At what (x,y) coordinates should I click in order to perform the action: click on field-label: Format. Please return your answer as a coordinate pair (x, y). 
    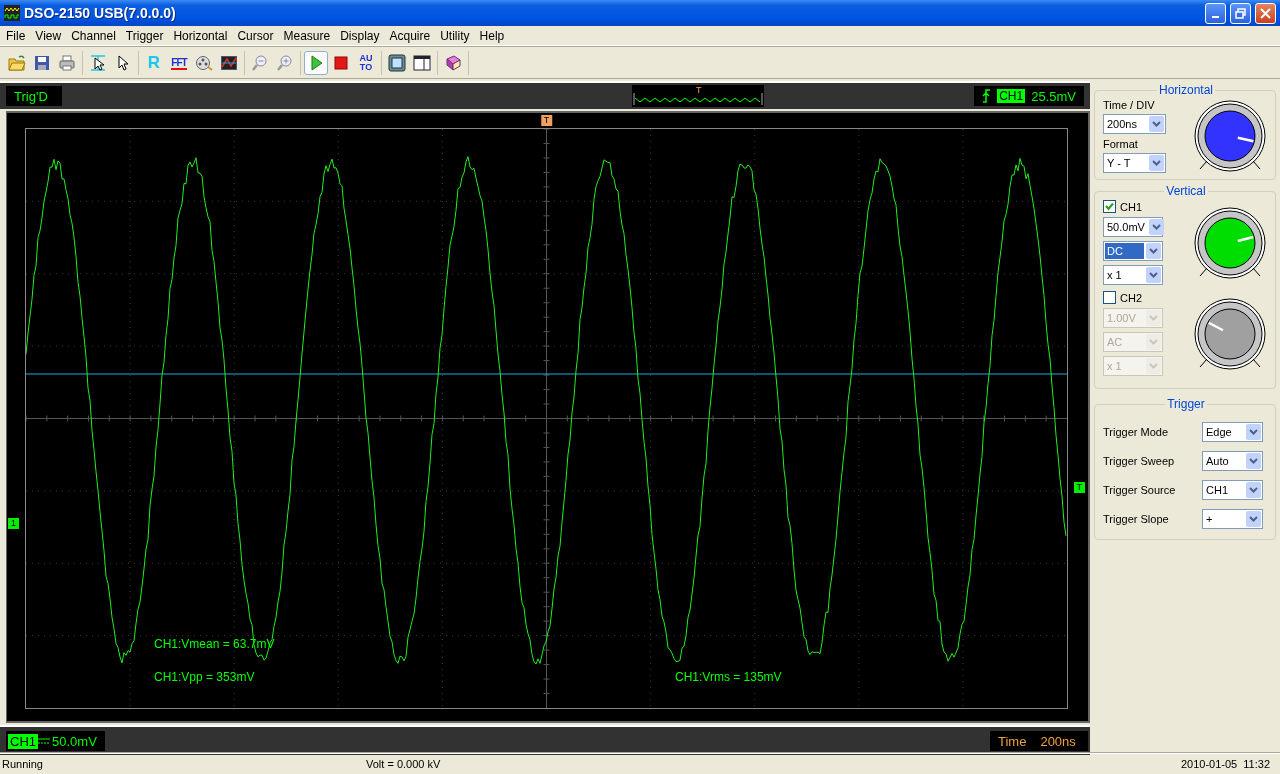
    Looking at the image, I should click on (1121, 144).